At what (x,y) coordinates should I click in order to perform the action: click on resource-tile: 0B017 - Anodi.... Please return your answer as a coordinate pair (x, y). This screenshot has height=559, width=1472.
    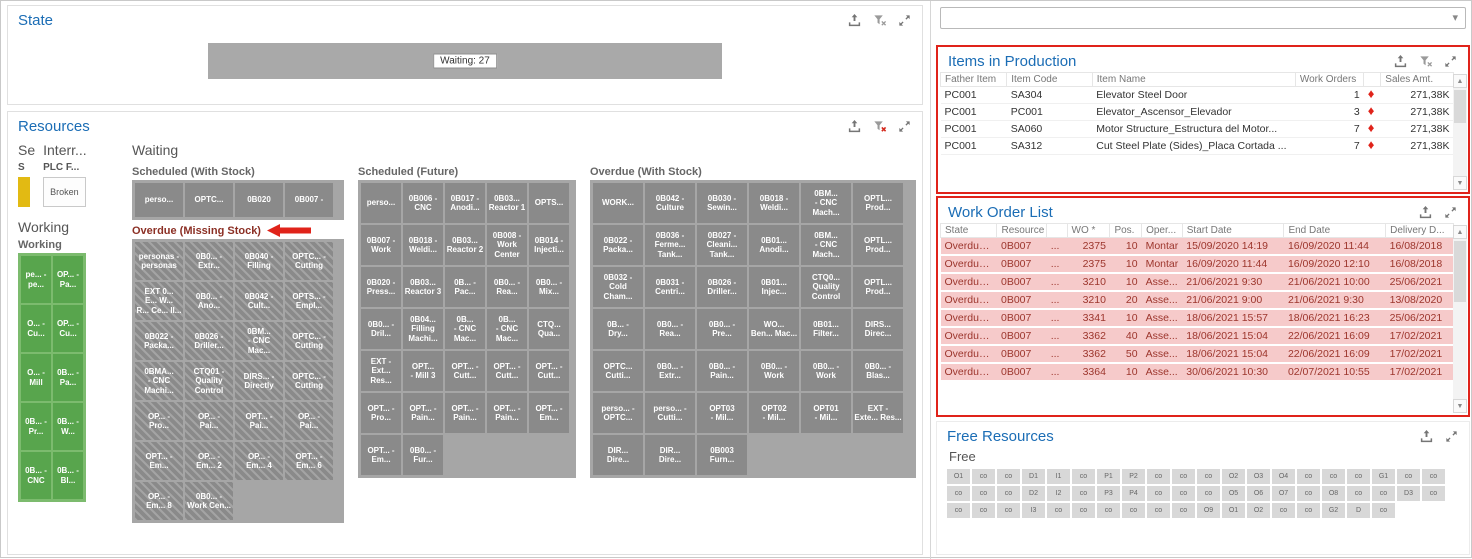
    Looking at the image, I should click on (465, 203).